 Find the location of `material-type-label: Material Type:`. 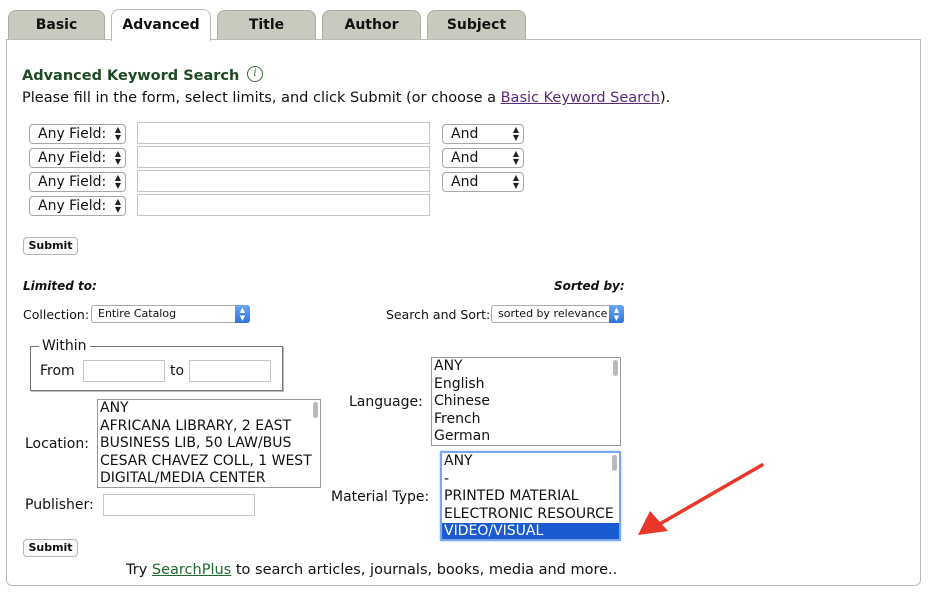

material-type-label: Material Type: is located at coordinates (380, 497).